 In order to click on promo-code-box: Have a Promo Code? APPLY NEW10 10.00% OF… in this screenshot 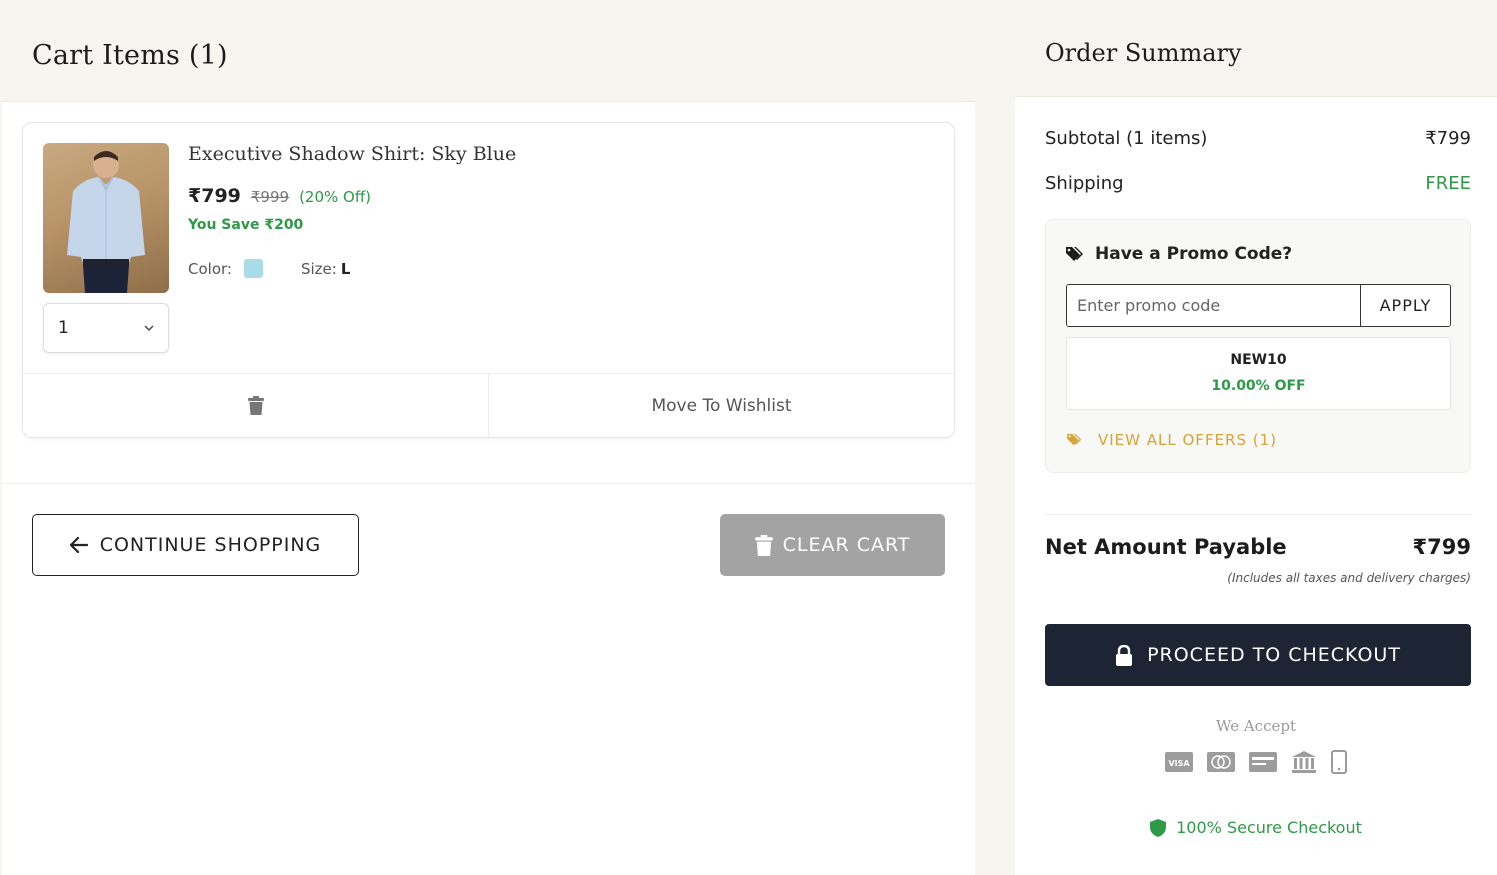, I will do `click(1258, 346)`.